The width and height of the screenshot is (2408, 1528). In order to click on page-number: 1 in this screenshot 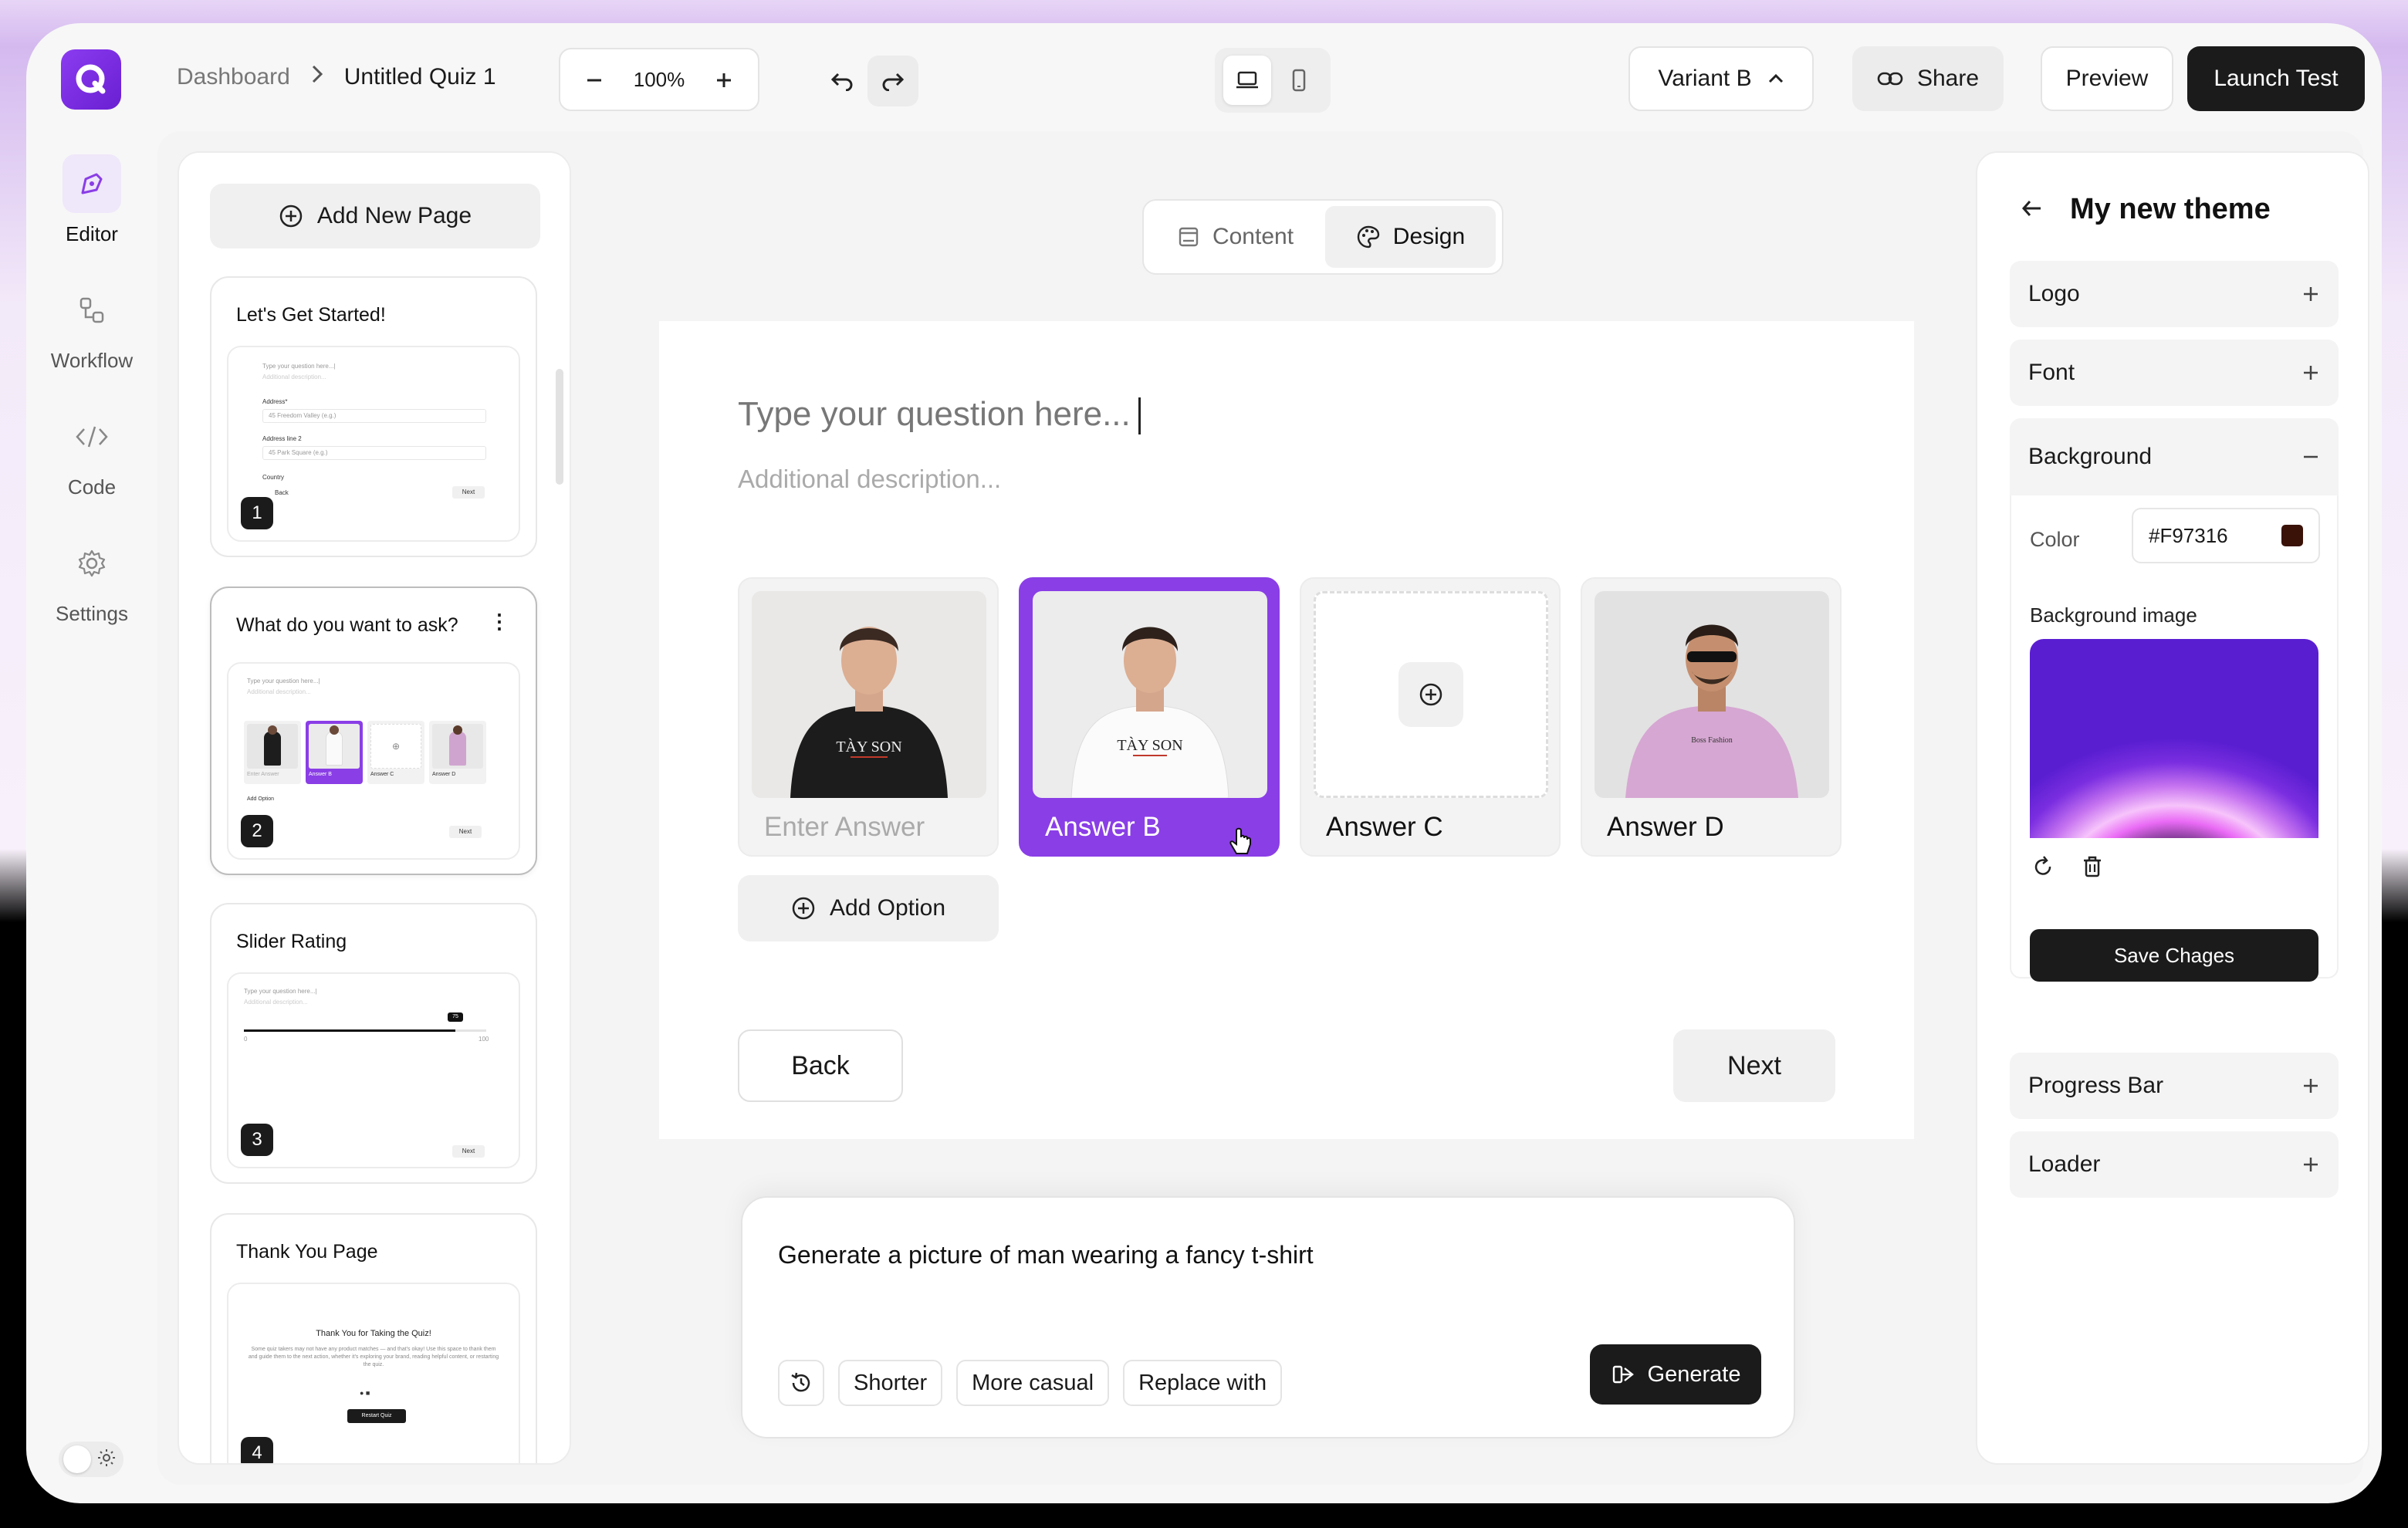, I will do `click(257, 513)`.